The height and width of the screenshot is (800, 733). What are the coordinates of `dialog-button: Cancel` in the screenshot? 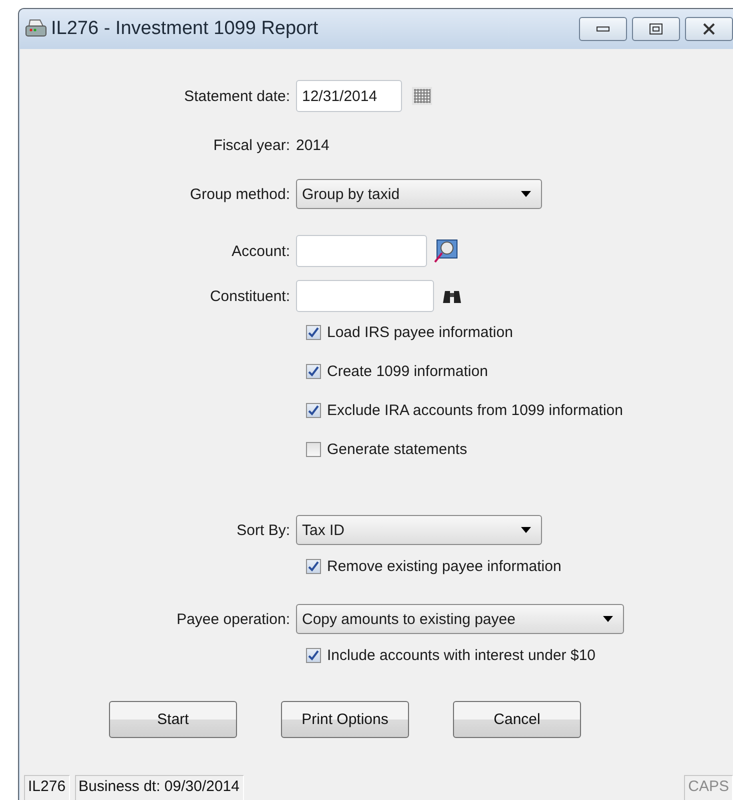 It's located at (517, 719).